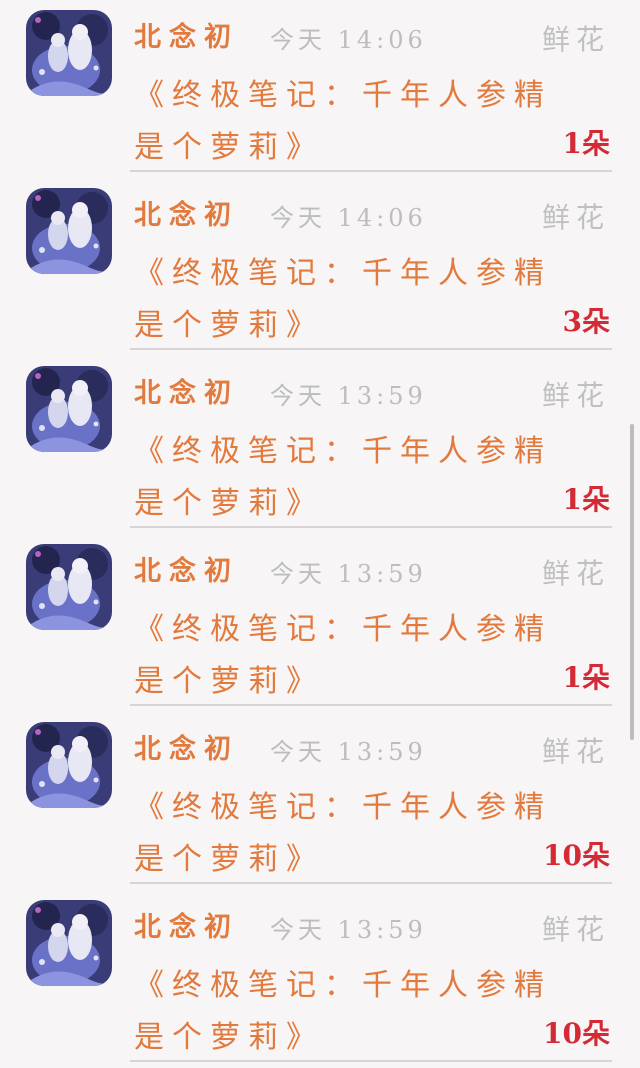 The height and width of the screenshot is (1068, 640). I want to click on scrollbar, so click(632, 582).